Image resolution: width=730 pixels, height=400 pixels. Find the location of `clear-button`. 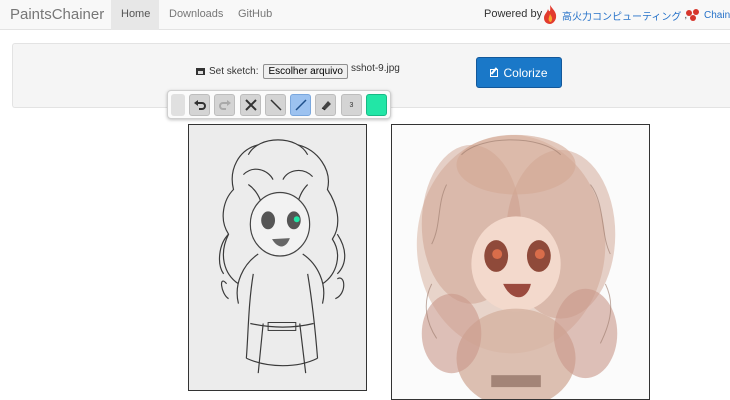

clear-button is located at coordinates (250, 105).